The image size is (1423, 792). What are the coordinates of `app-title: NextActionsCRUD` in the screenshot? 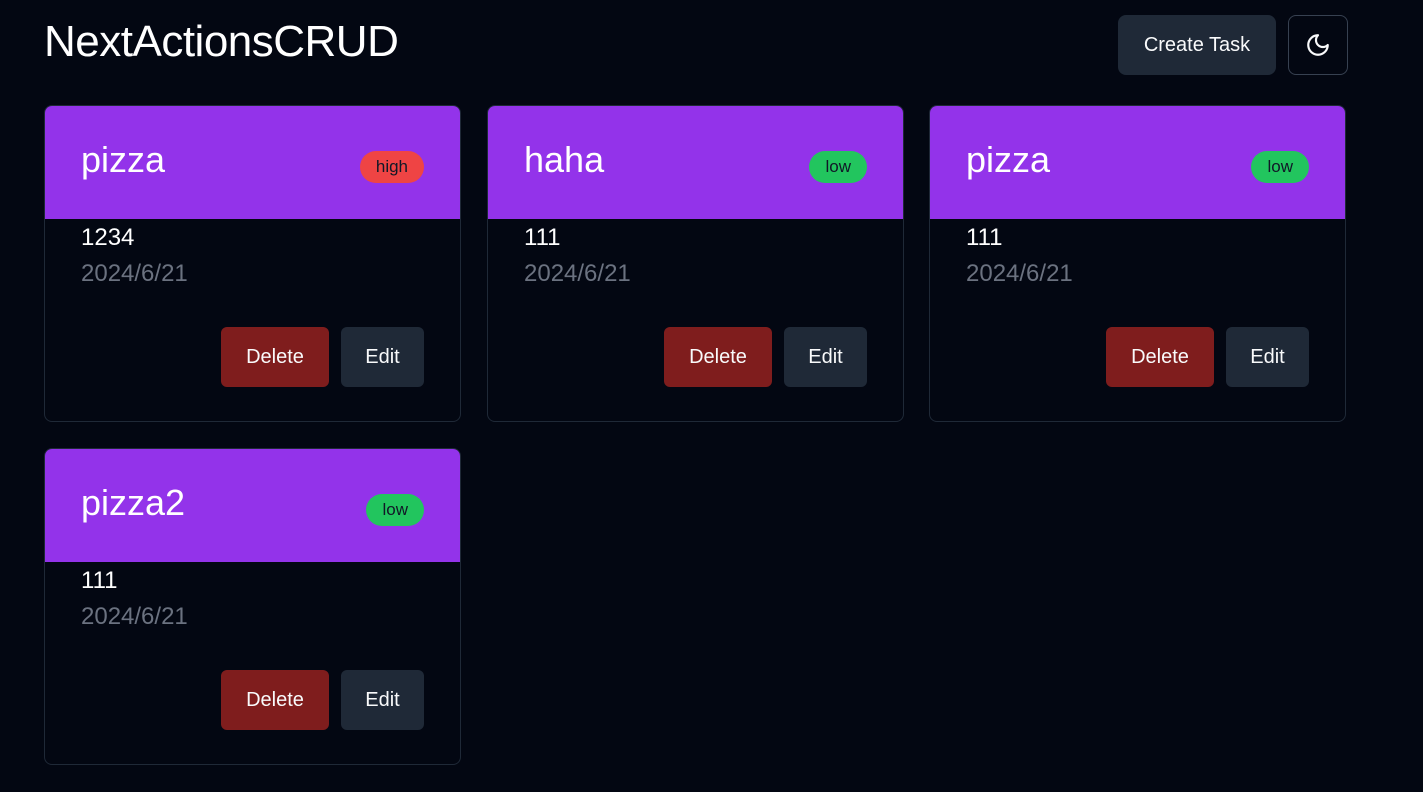 It's located at (221, 41).